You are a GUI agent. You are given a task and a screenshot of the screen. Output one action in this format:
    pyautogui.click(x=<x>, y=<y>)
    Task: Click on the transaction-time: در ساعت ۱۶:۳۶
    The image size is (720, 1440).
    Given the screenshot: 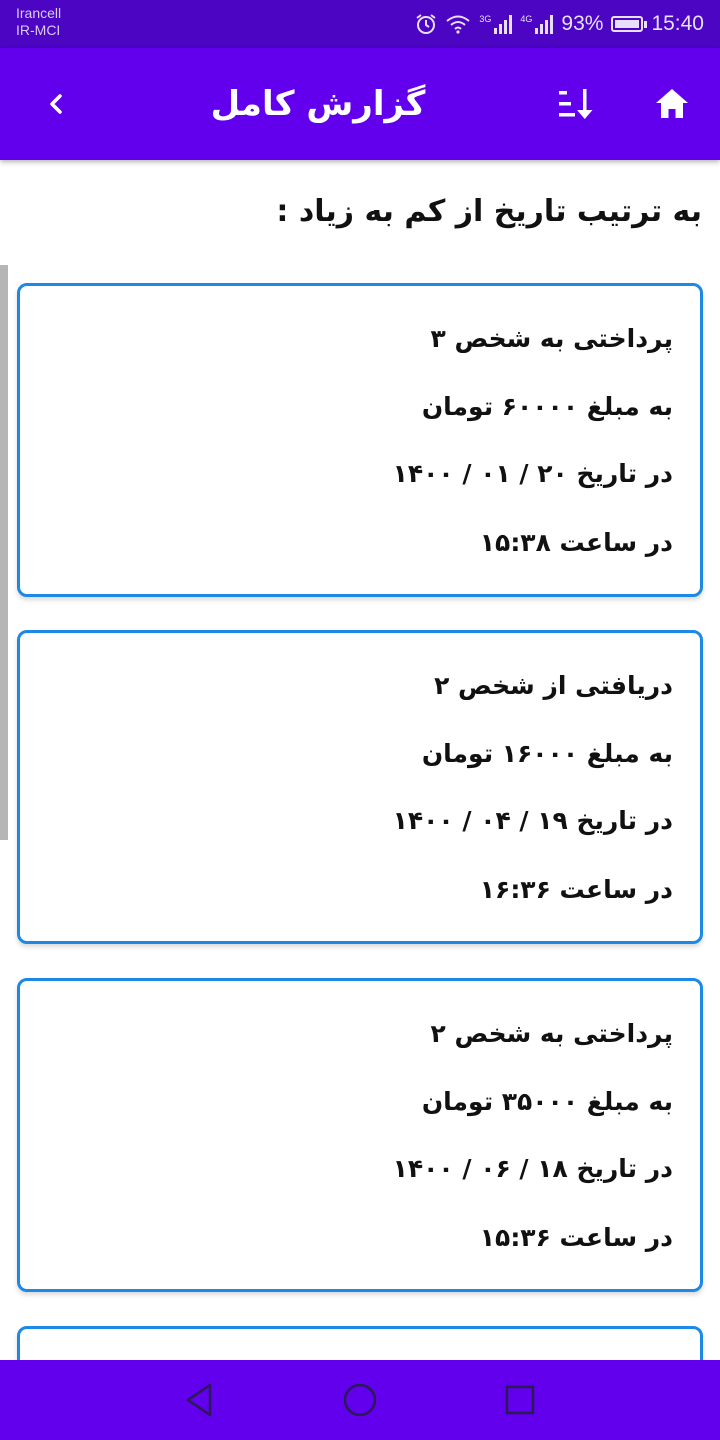 What is the action you would take?
    pyautogui.click(x=576, y=889)
    